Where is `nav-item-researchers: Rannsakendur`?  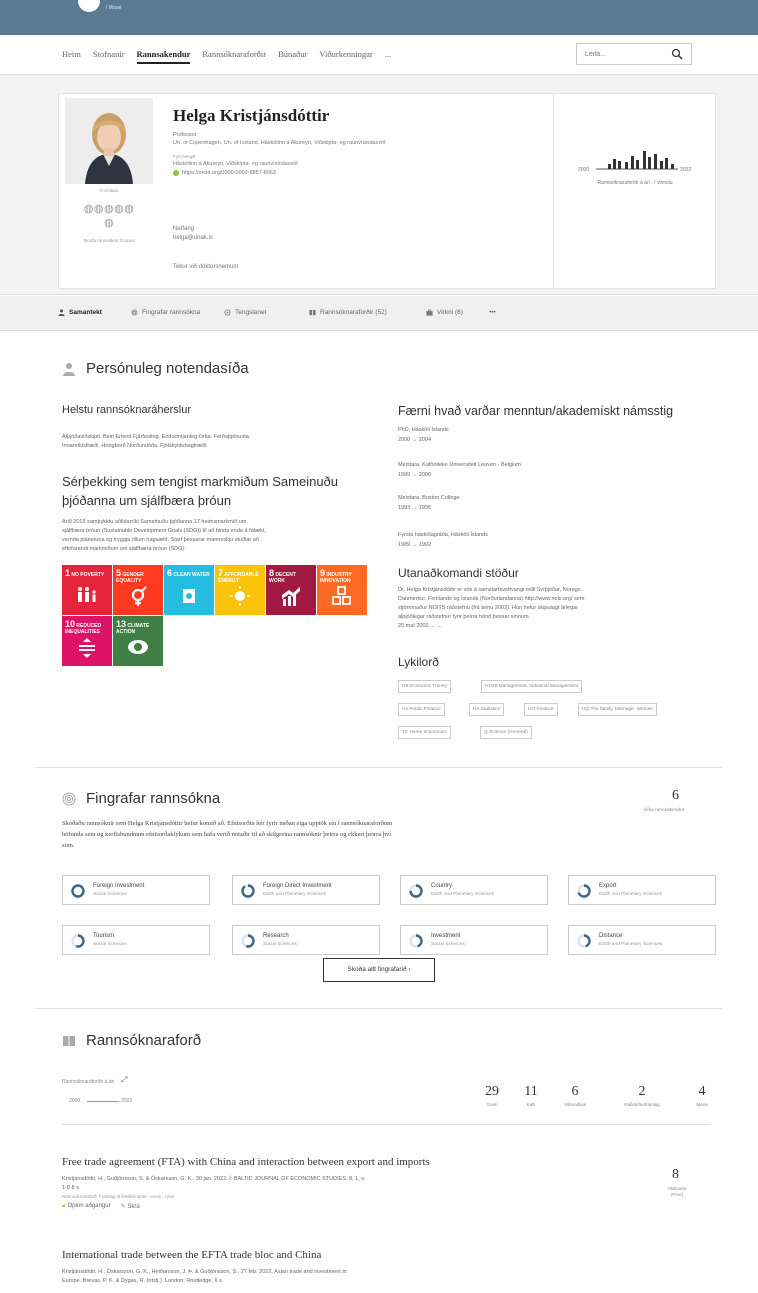
nav-item-researchers: Rannsakendur is located at coordinates (163, 56).